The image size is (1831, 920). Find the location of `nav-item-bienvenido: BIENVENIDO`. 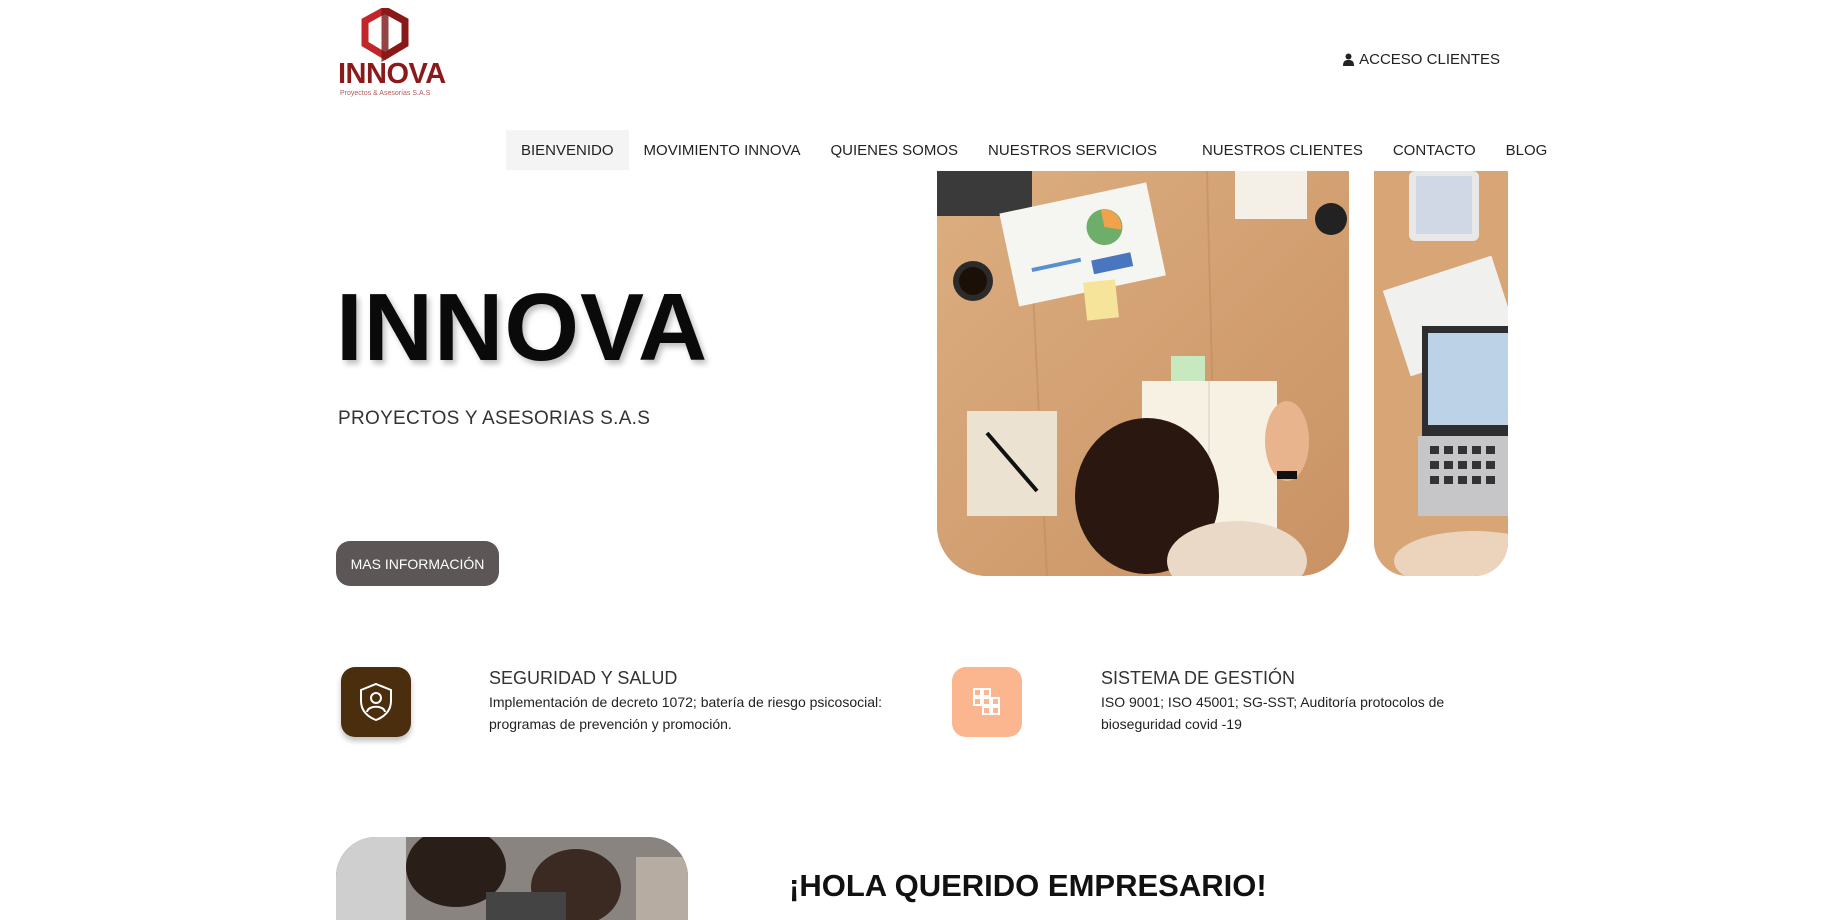

nav-item-bienvenido: BIENVENIDO is located at coordinates (567, 150).